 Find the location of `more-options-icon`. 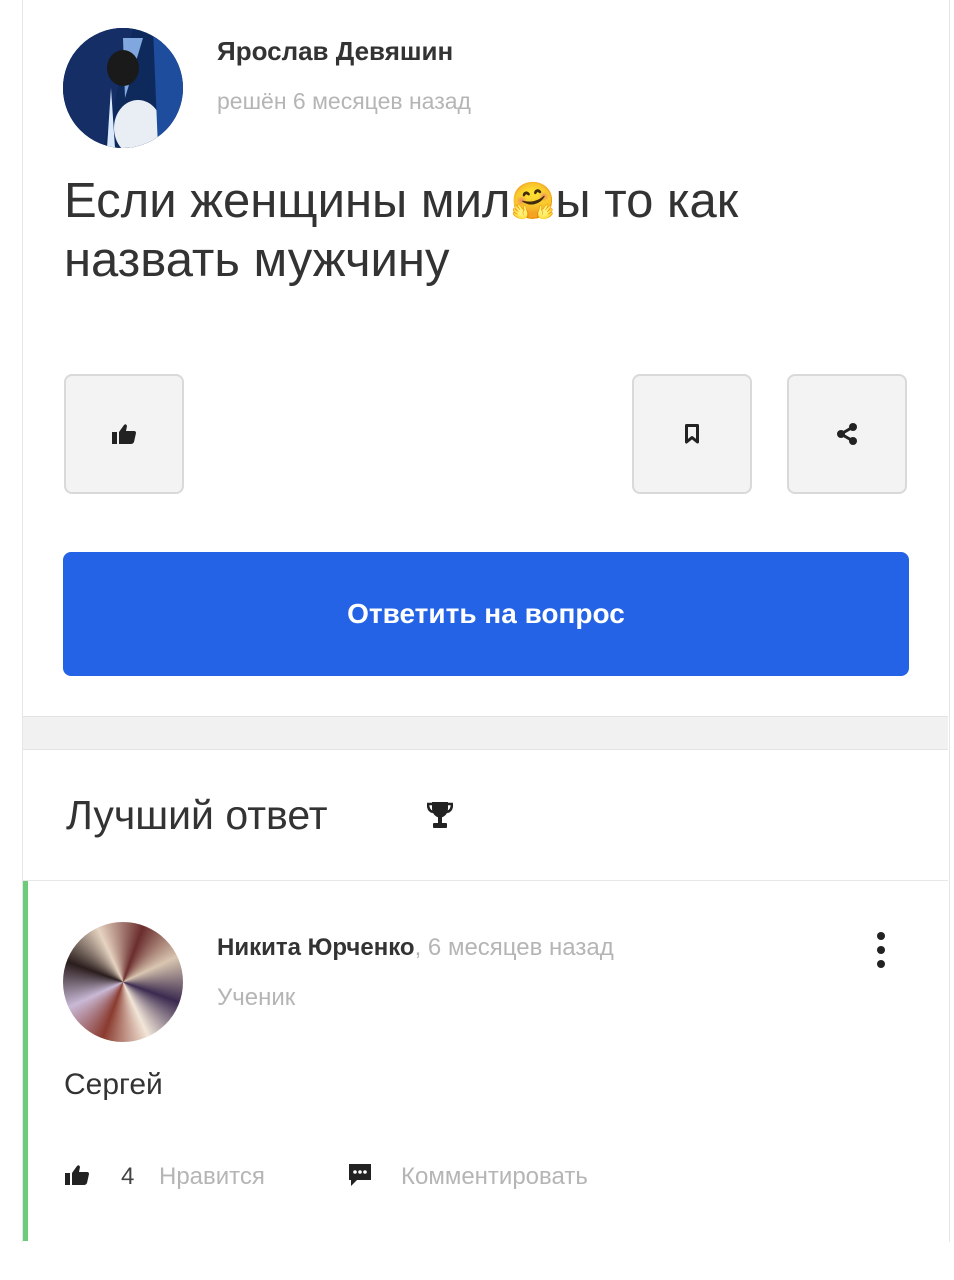

more-options-icon is located at coordinates (881, 950).